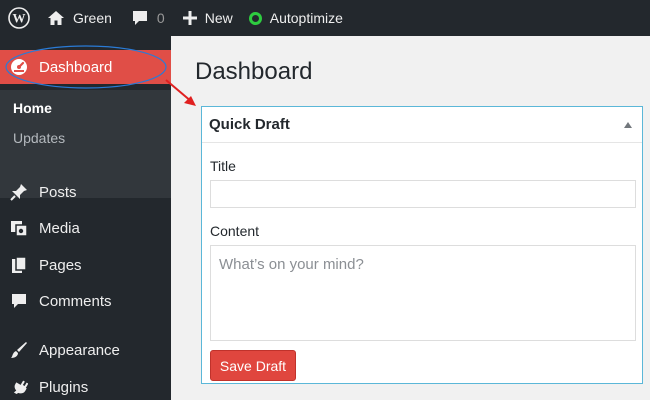  What do you see at coordinates (56, 18) in the screenshot?
I see `home-icon` at bounding box center [56, 18].